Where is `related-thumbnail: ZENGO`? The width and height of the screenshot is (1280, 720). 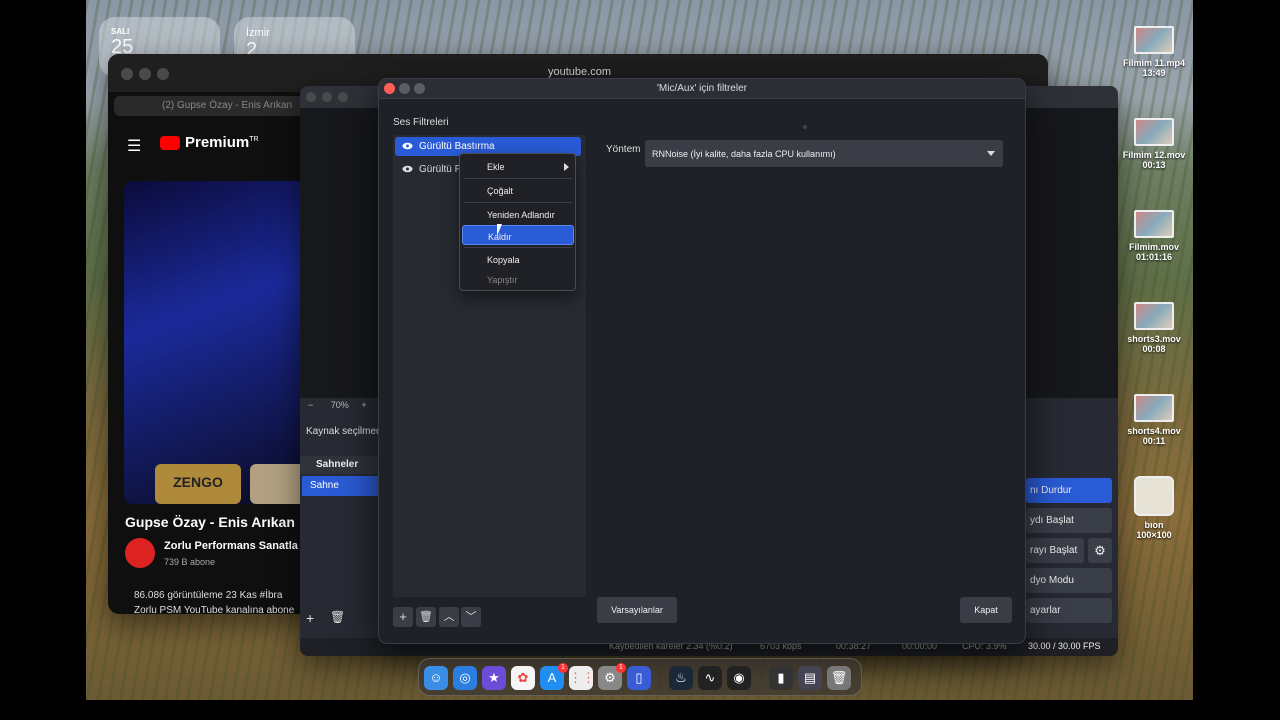 related-thumbnail: ZENGO is located at coordinates (198, 484).